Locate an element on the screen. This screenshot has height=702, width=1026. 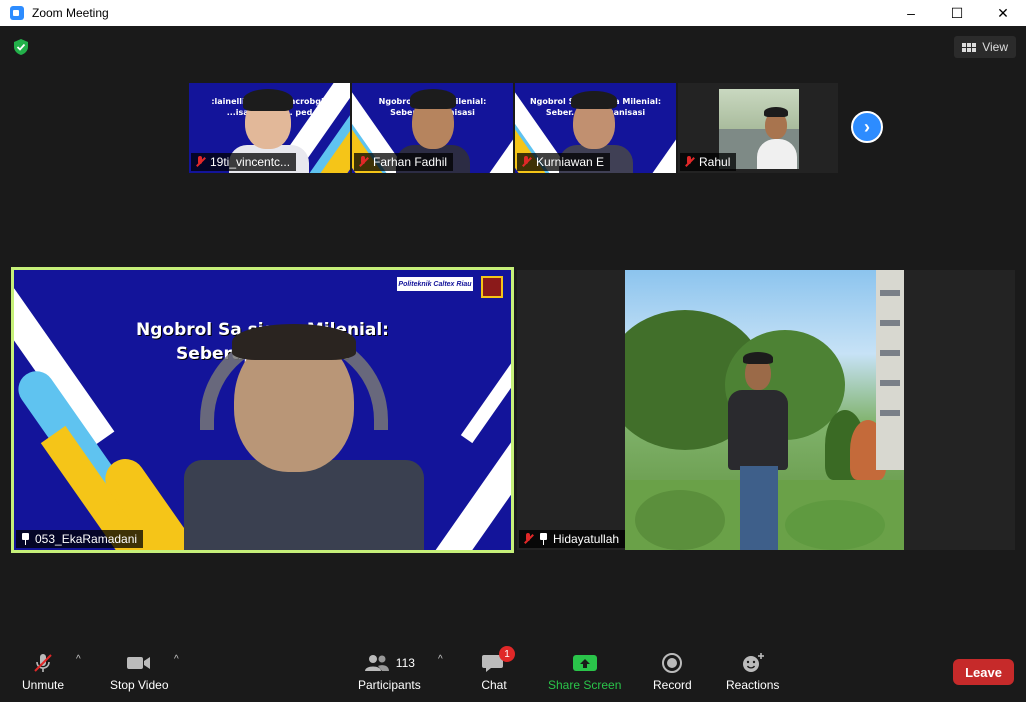
participant-name: Kurniawan E is located at coordinates (570, 162).